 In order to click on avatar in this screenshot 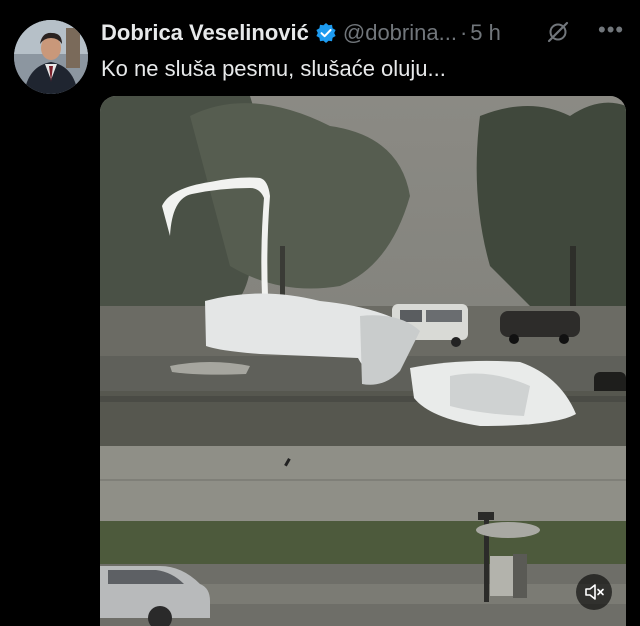, I will do `click(51, 57)`.